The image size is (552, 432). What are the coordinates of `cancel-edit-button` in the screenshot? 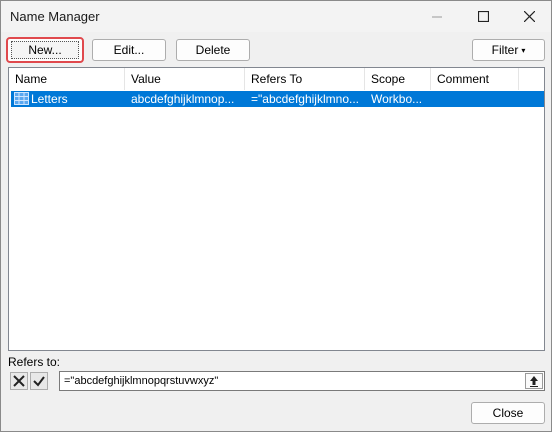 It's located at (19, 381).